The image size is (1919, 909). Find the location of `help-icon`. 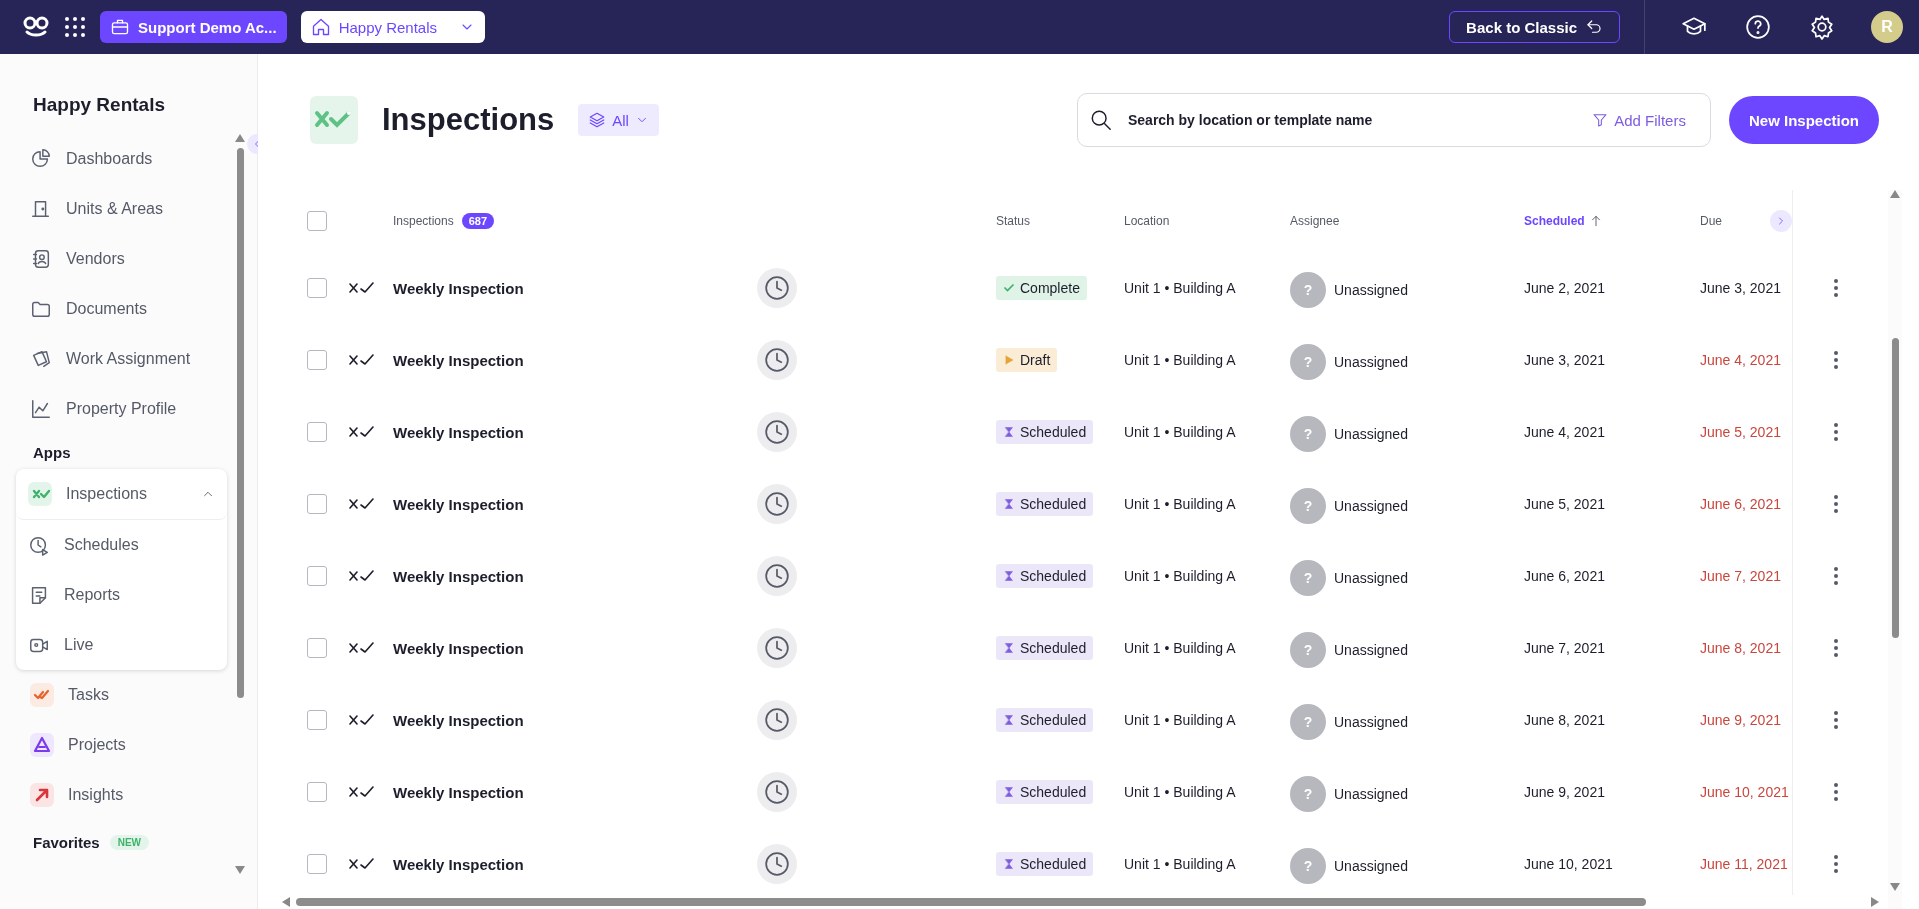

help-icon is located at coordinates (1758, 27).